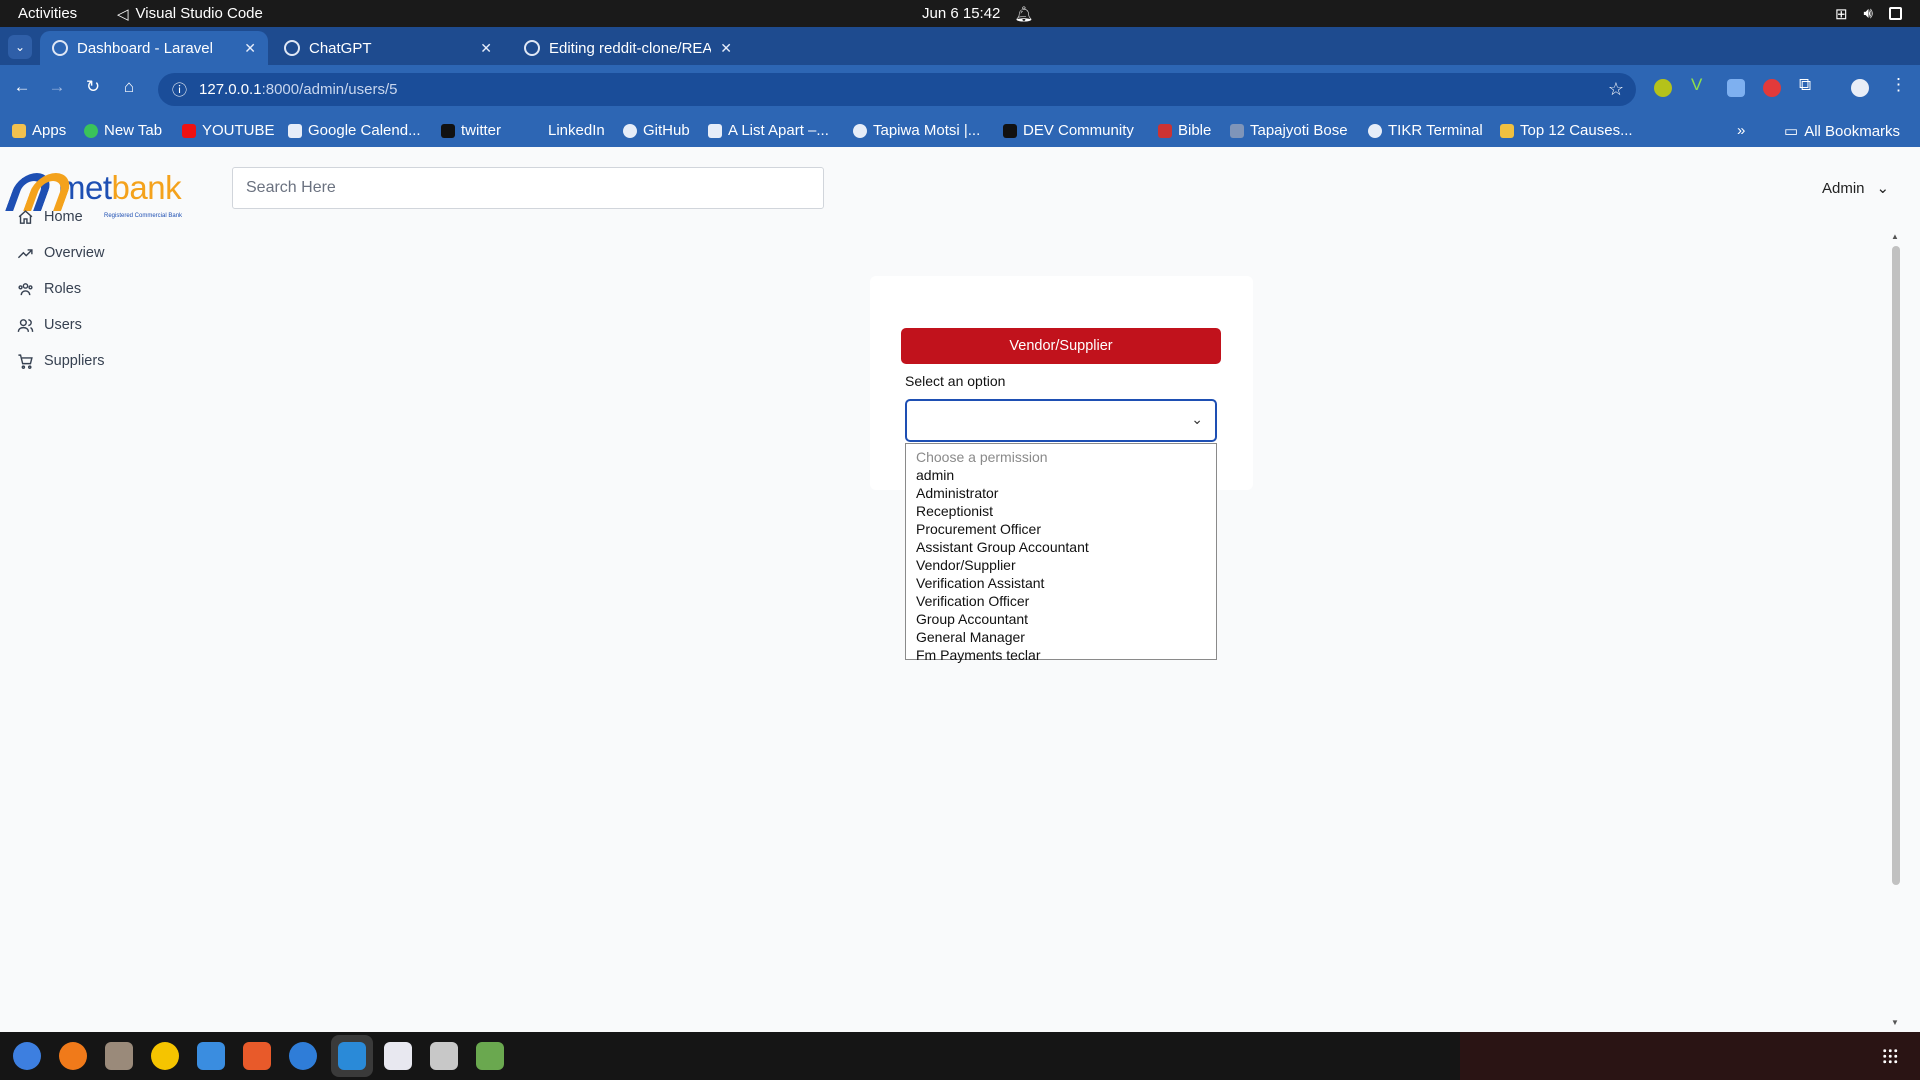 This screenshot has width=1920, height=1080. What do you see at coordinates (1061, 565) in the screenshot?
I see `dropdown-option: Vendor/Supplier` at bounding box center [1061, 565].